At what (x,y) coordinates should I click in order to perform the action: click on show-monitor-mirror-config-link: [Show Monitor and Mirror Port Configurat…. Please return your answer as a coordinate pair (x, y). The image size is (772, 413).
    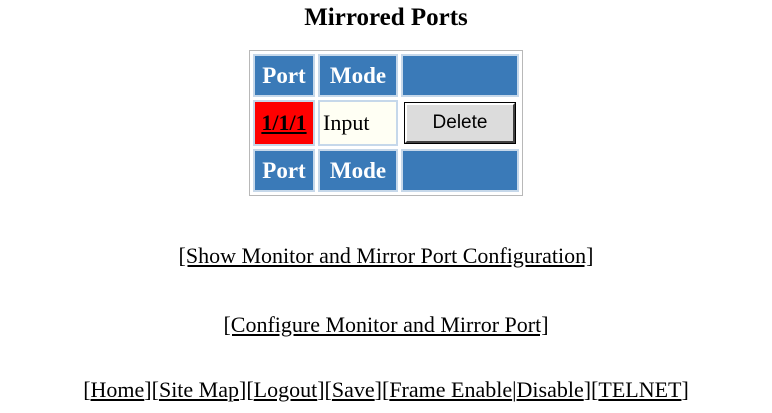
    Looking at the image, I should click on (386, 256).